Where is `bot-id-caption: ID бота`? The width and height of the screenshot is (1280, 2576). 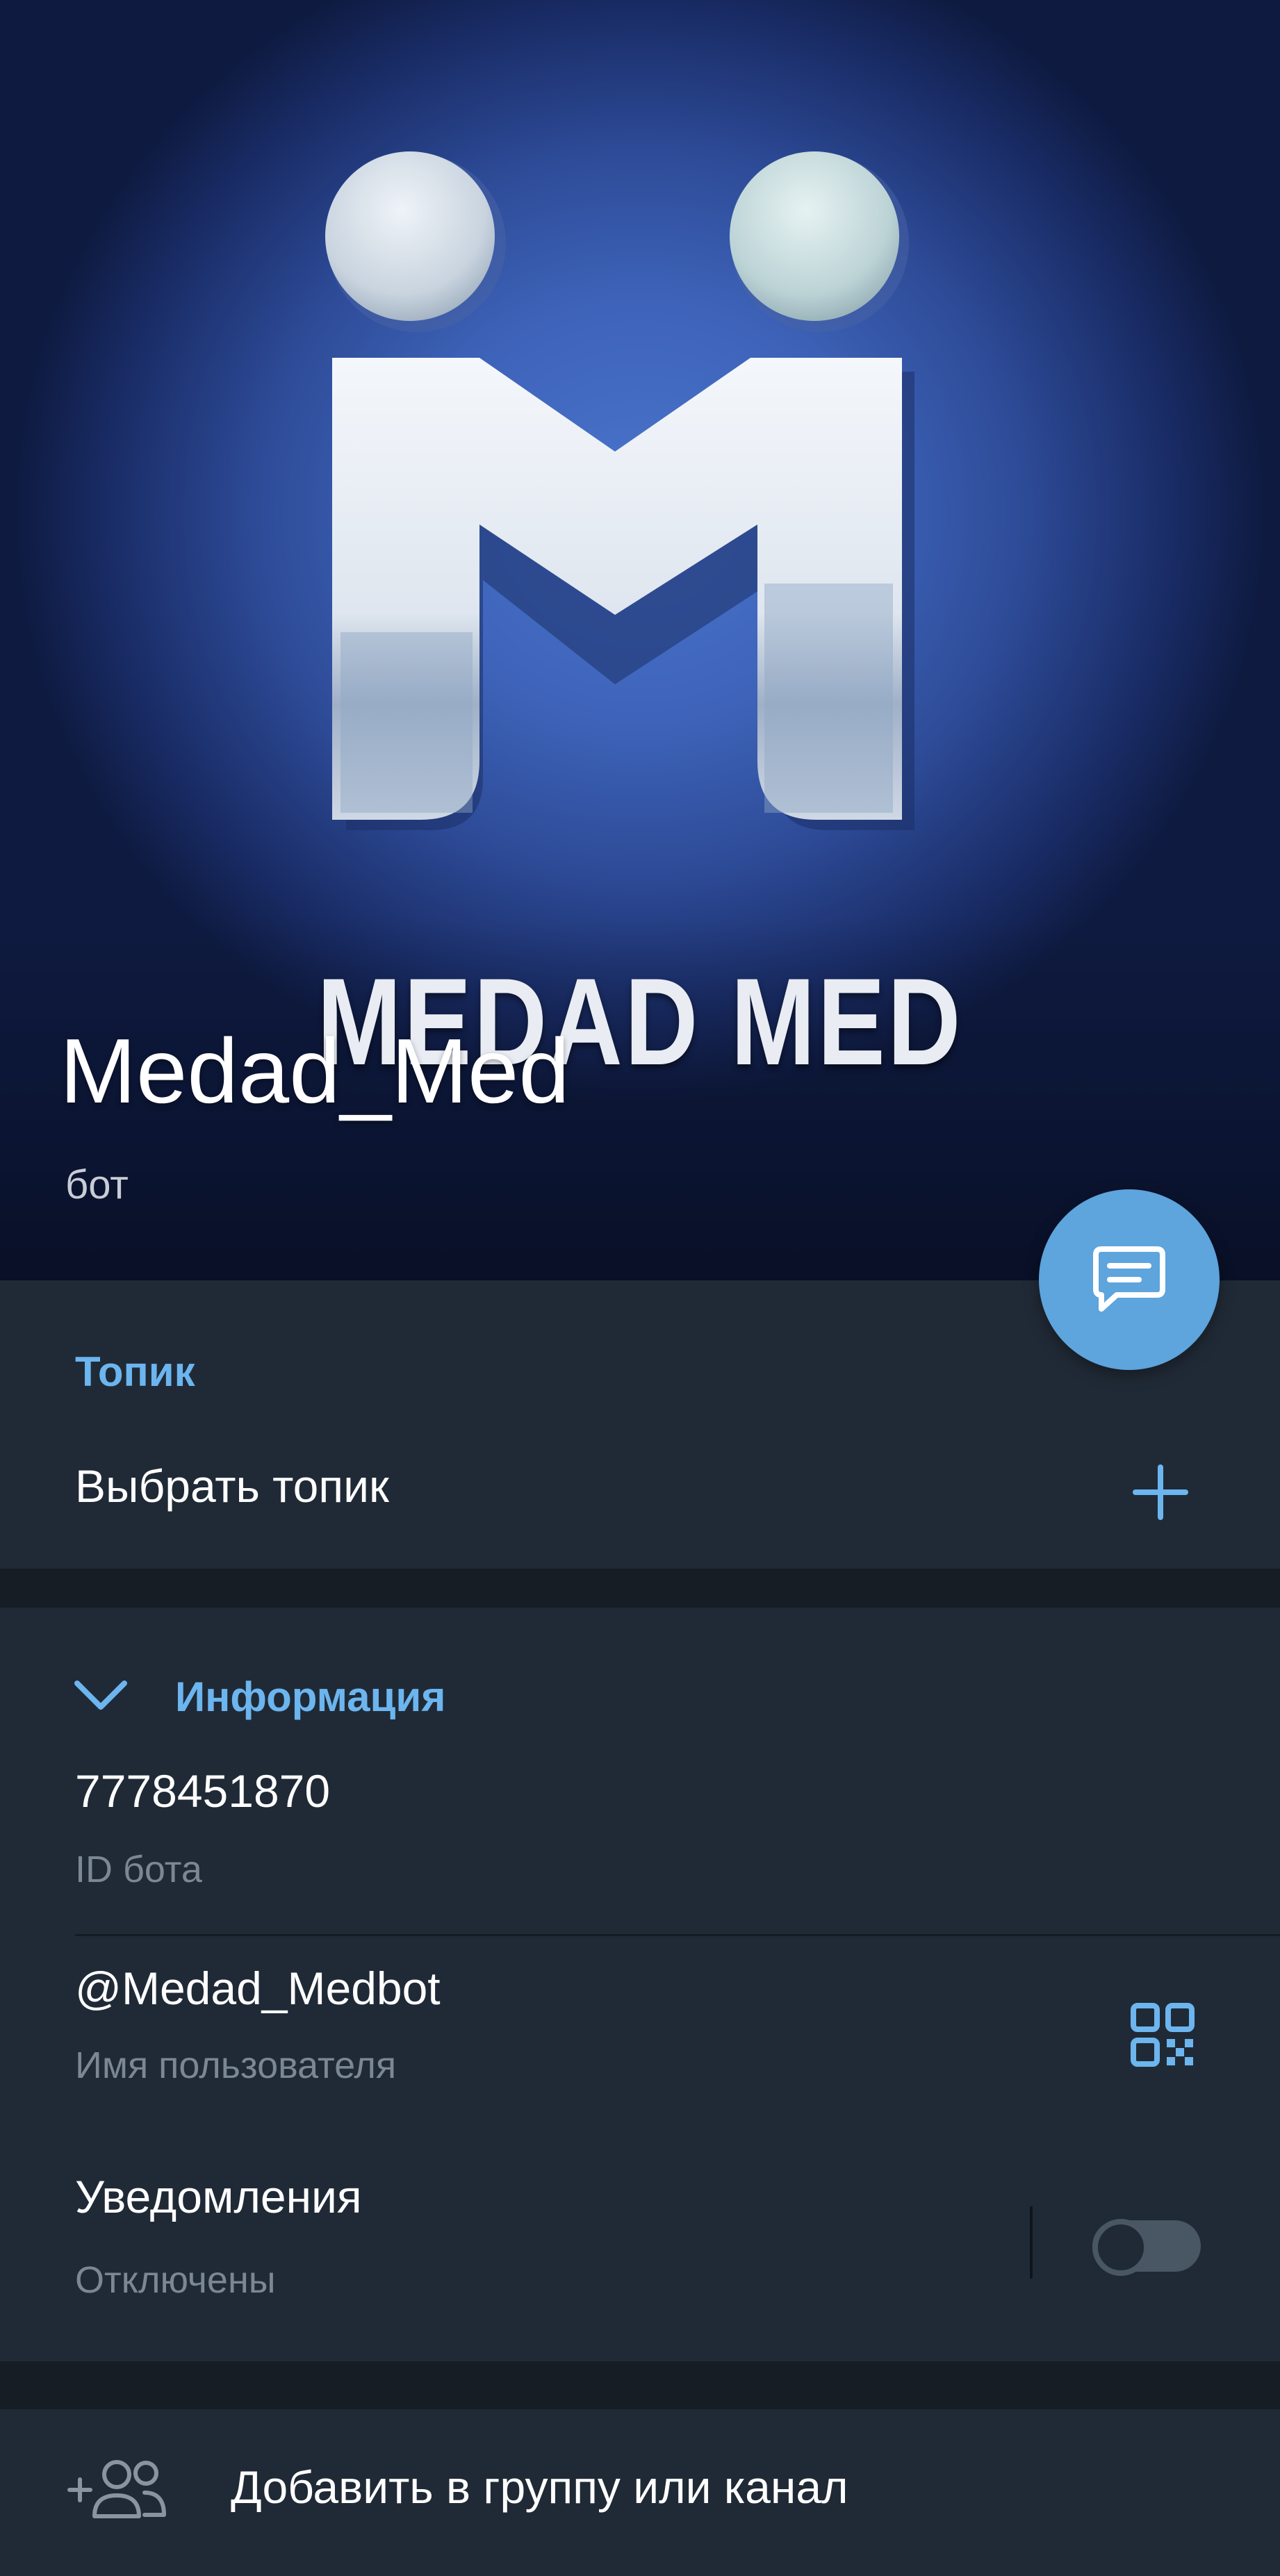
bot-id-caption: ID бота is located at coordinates (138, 1870).